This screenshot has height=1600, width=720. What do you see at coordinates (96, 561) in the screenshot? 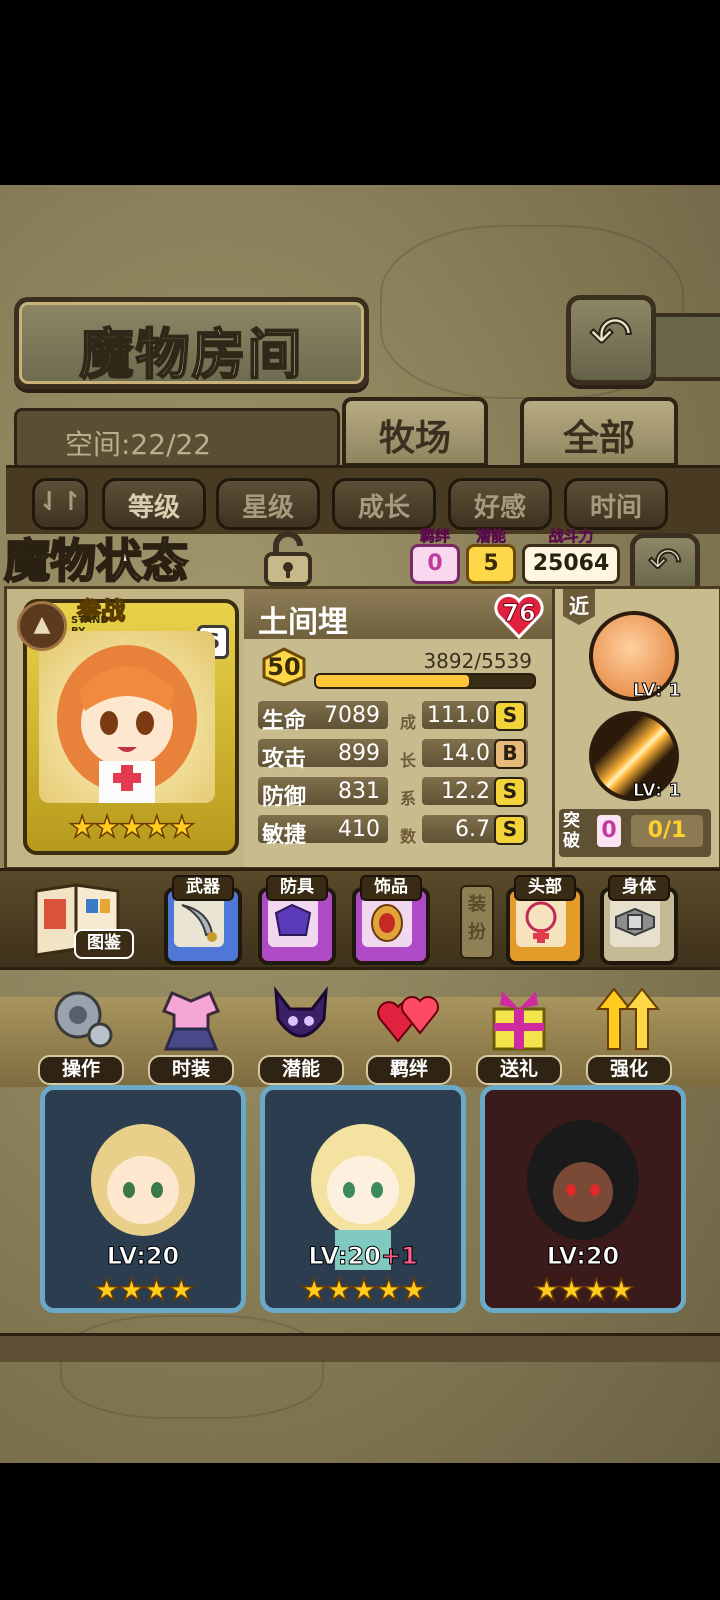
I see `monster-status-title: 魔物状态` at bounding box center [96, 561].